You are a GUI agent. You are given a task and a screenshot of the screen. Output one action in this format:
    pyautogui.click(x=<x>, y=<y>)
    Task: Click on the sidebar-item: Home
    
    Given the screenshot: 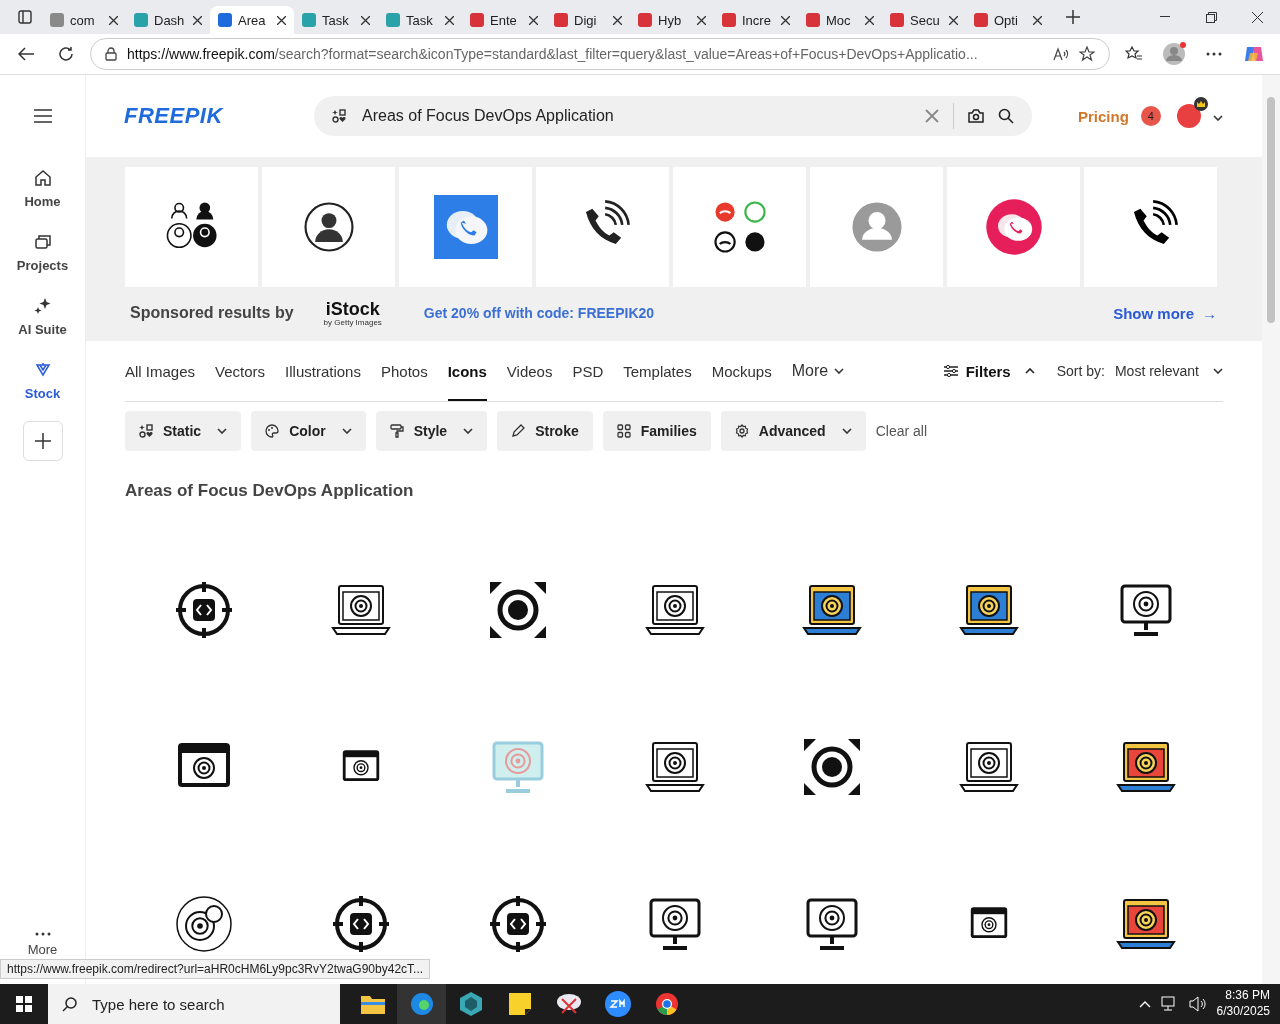 What is the action you would take?
    pyautogui.click(x=42, y=189)
    